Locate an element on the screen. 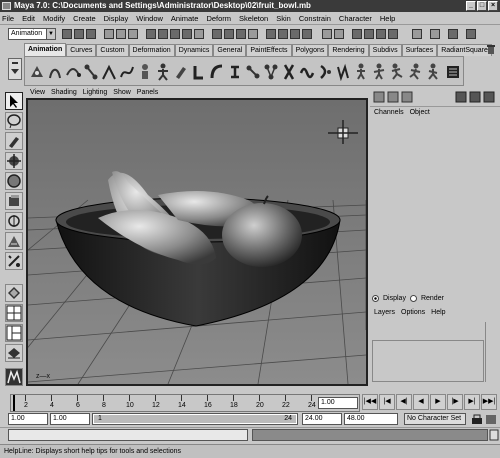 This screenshot has width=500, height=458. playback-start-field: 1.00 is located at coordinates (70, 419).